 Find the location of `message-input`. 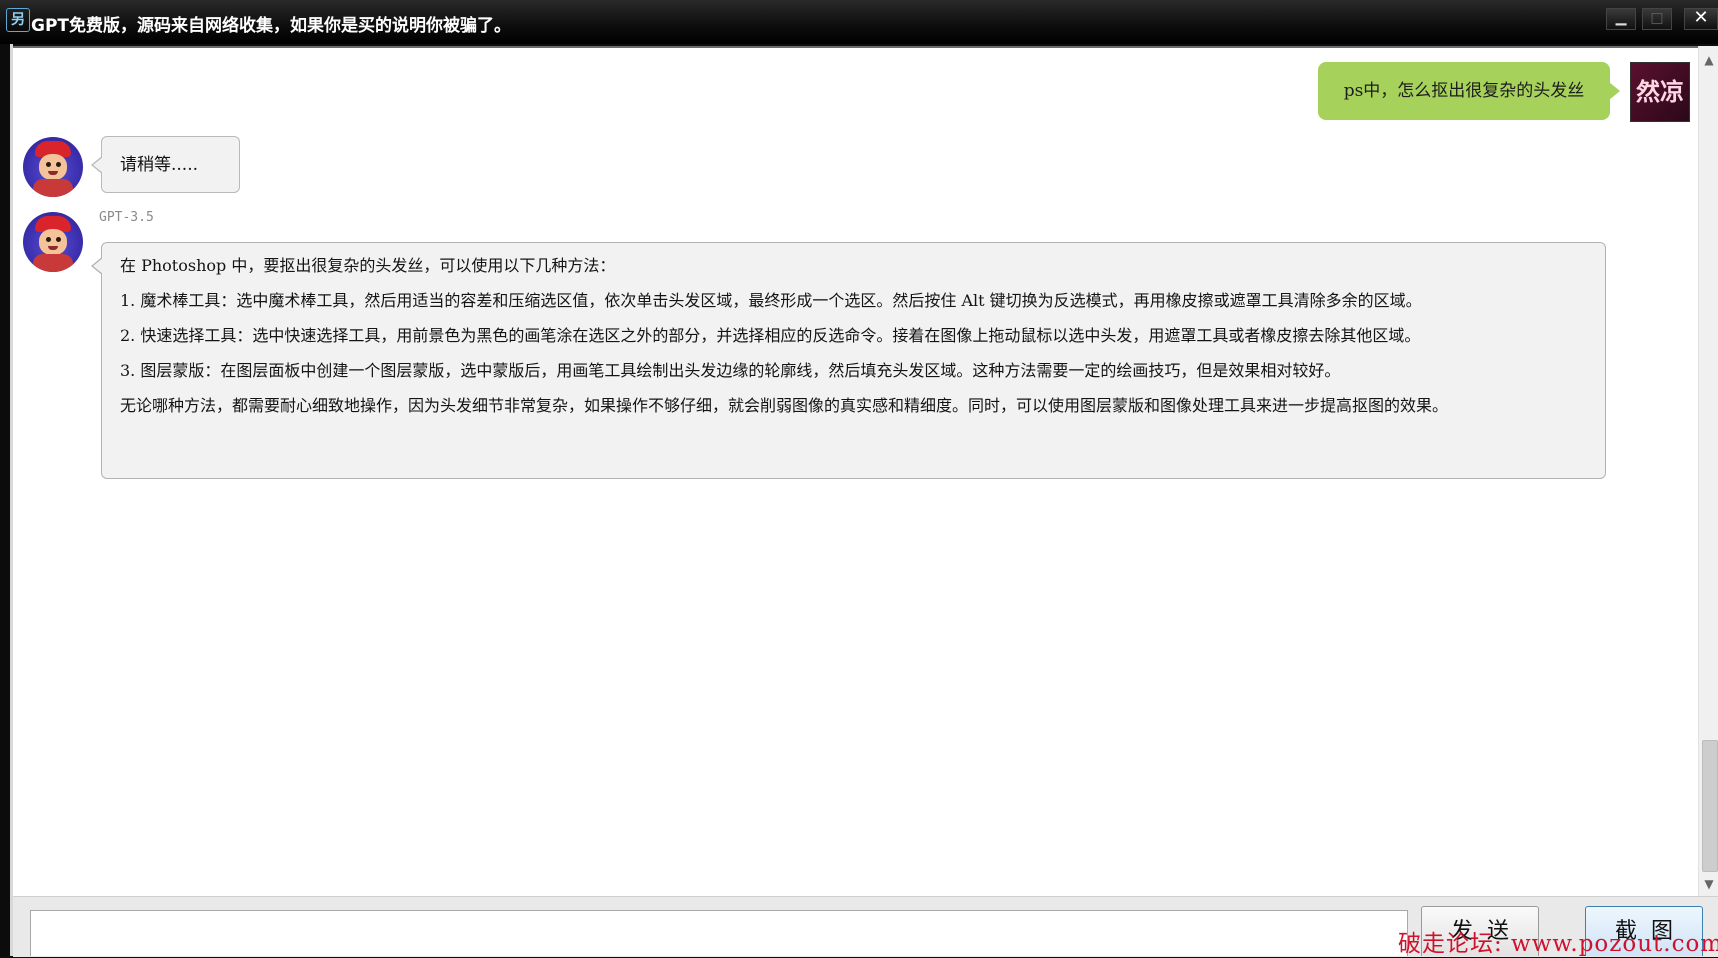

message-input is located at coordinates (719, 933).